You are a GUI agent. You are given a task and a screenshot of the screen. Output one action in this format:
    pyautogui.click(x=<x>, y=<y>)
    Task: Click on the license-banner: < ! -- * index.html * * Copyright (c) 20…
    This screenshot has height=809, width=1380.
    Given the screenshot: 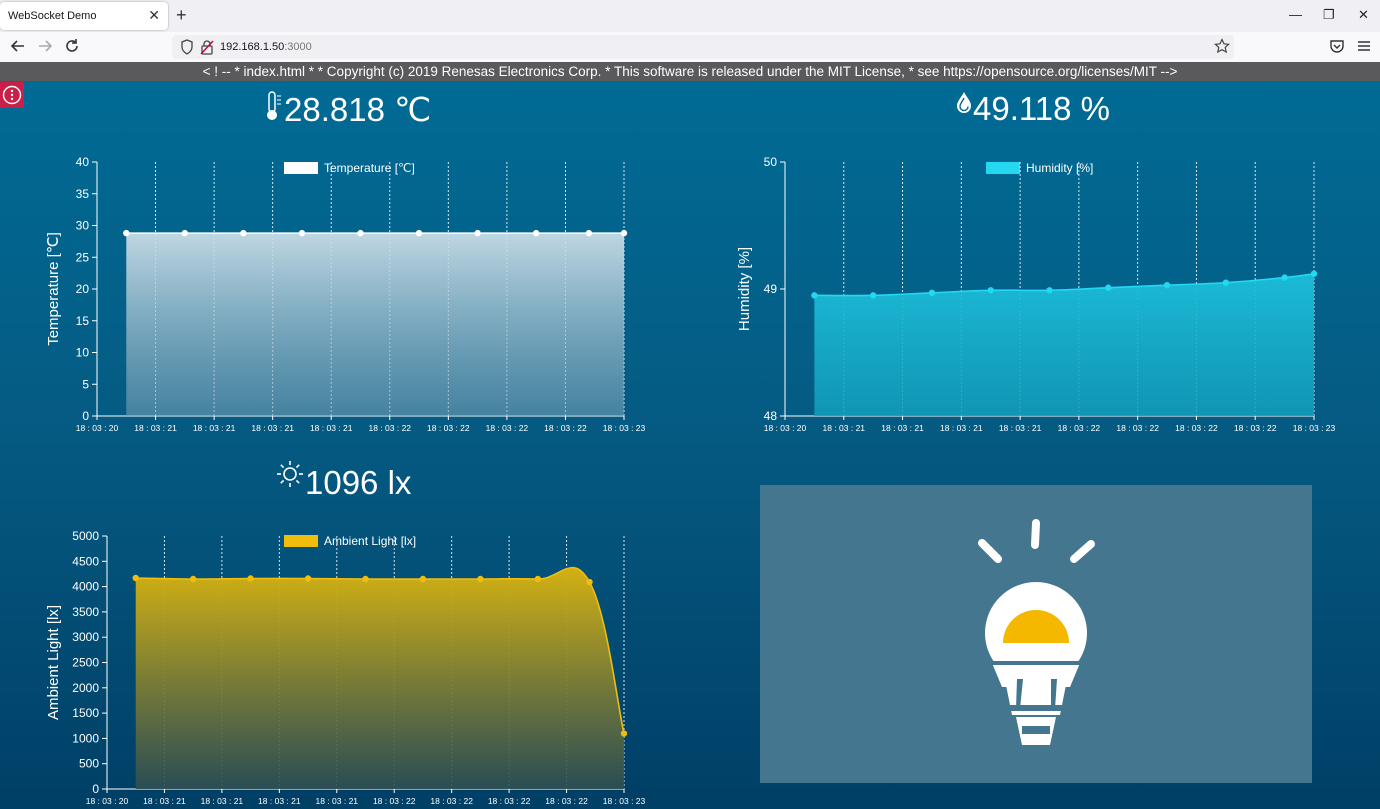 What is the action you would take?
    pyautogui.click(x=690, y=71)
    